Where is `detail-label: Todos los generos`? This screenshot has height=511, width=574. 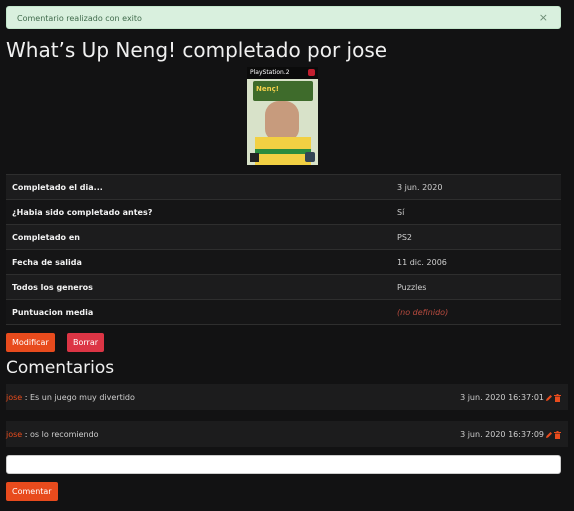
detail-label: Todos los generos is located at coordinates (198, 287).